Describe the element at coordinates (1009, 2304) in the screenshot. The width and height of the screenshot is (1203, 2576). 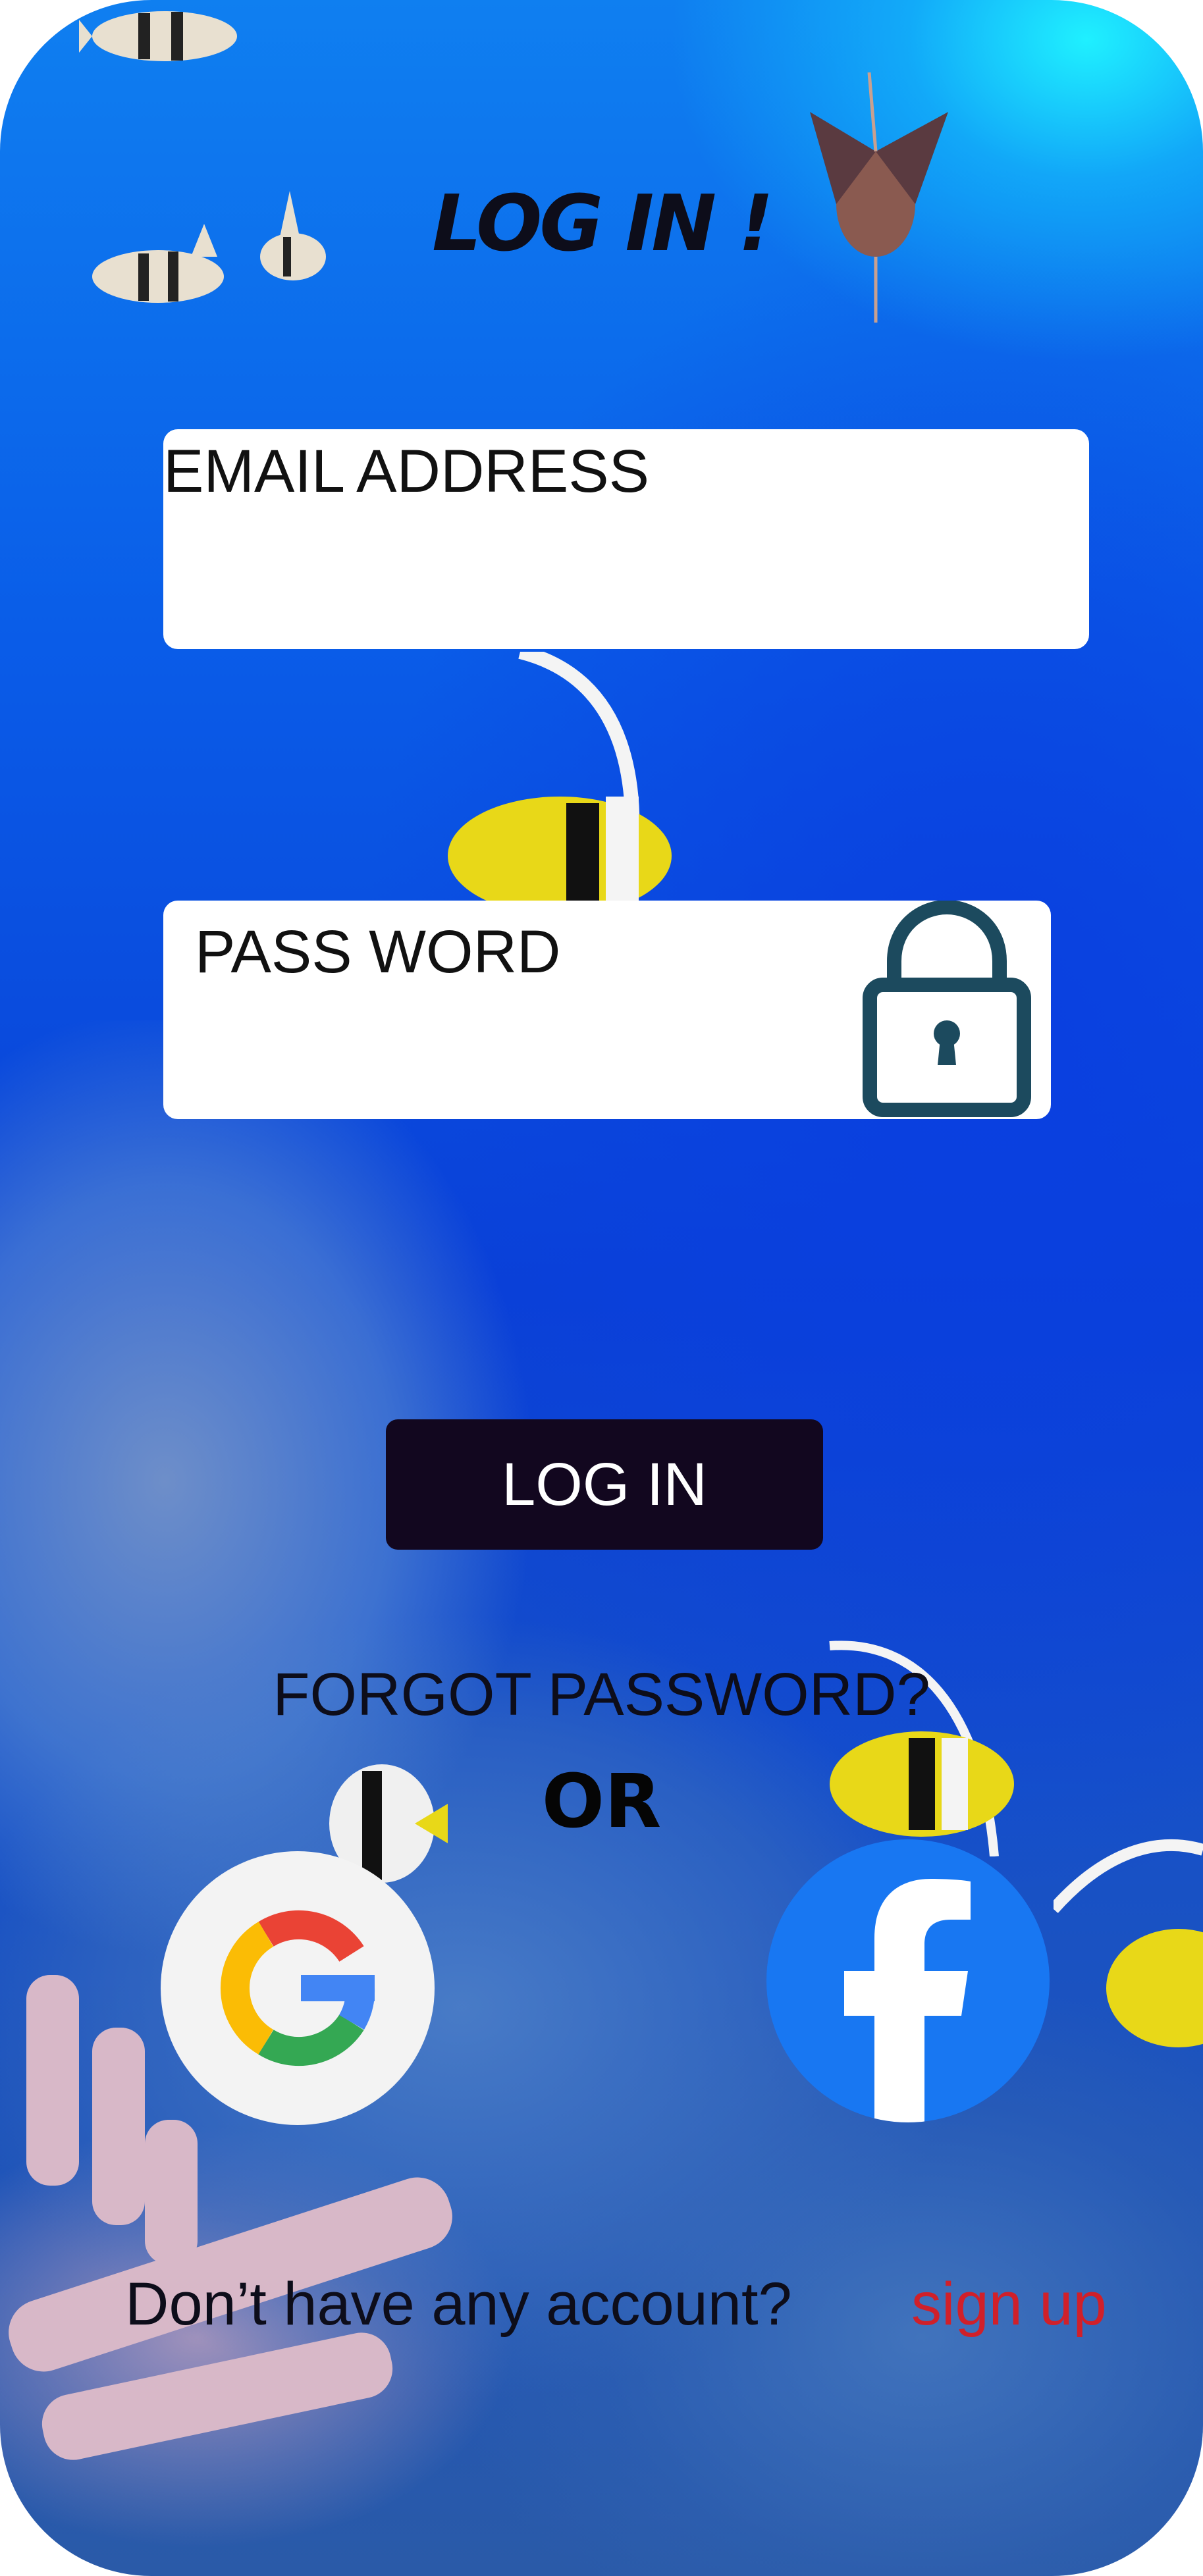
I see `signup-link: sign up` at that location.